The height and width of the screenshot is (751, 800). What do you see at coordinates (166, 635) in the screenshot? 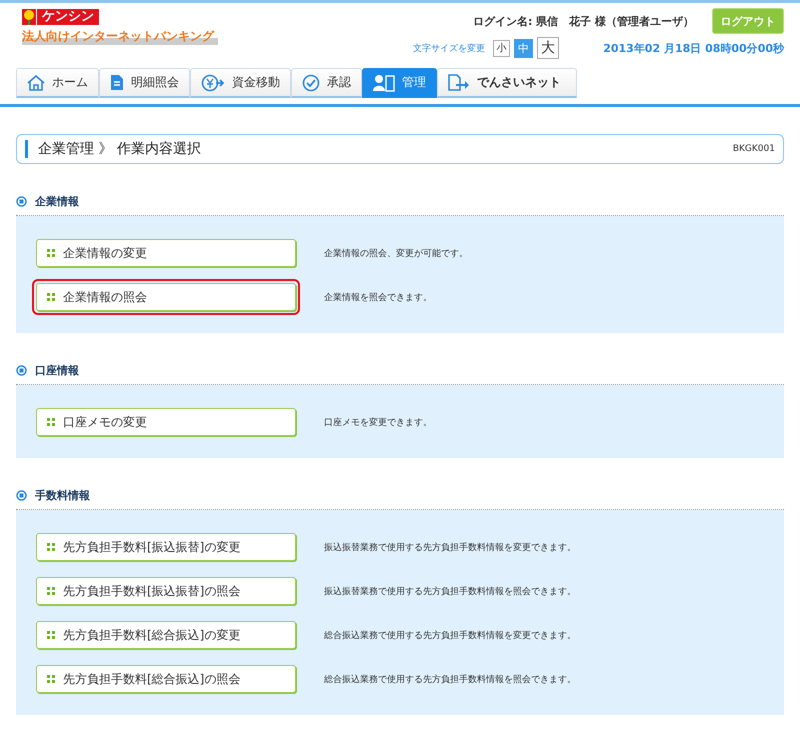
I see `menu-button: 先方負担手数料[総合振込]の変更` at bounding box center [166, 635].